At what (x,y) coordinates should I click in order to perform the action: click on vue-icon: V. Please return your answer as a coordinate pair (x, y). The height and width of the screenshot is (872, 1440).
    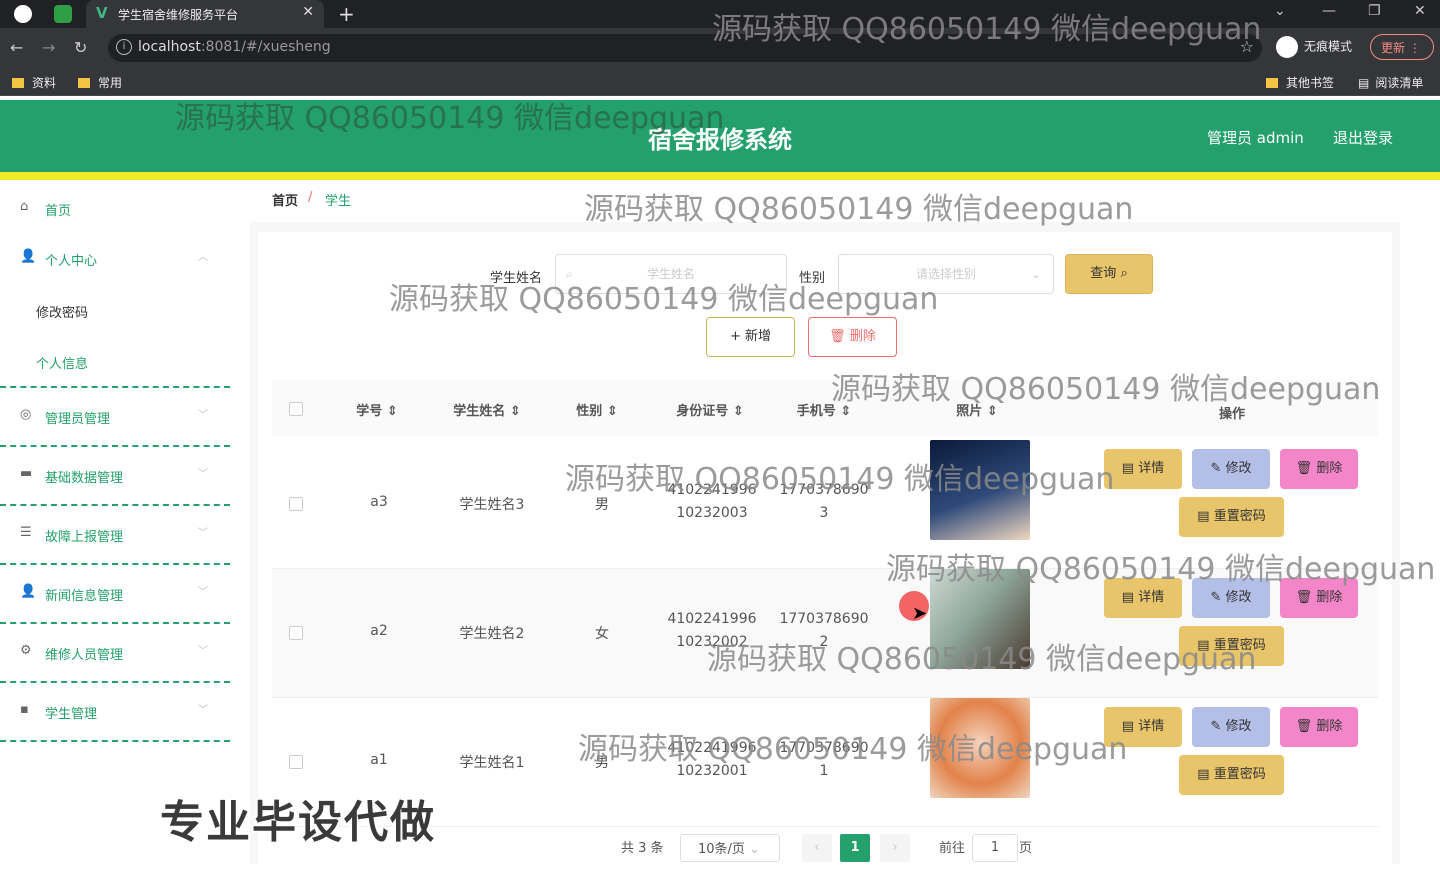
    Looking at the image, I should click on (102, 13).